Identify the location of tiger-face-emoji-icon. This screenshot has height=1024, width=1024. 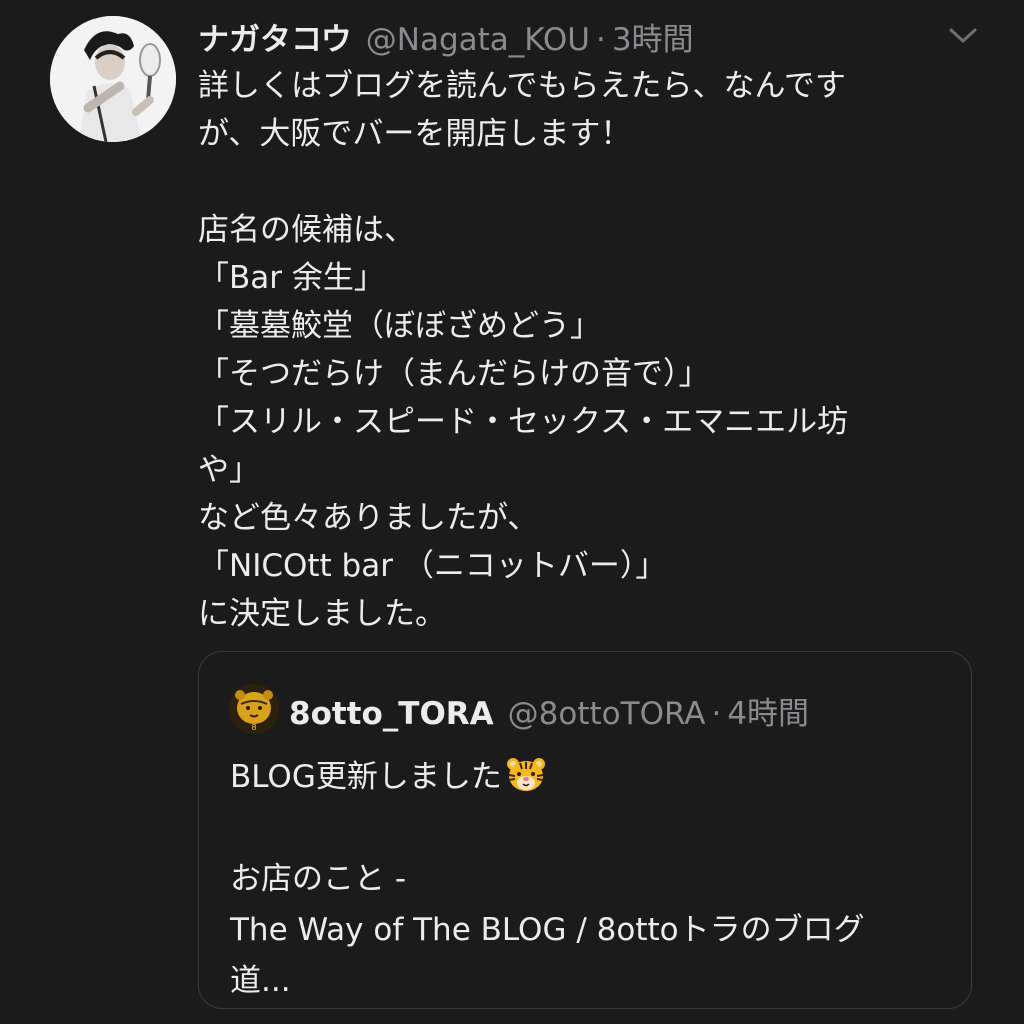
(525, 774).